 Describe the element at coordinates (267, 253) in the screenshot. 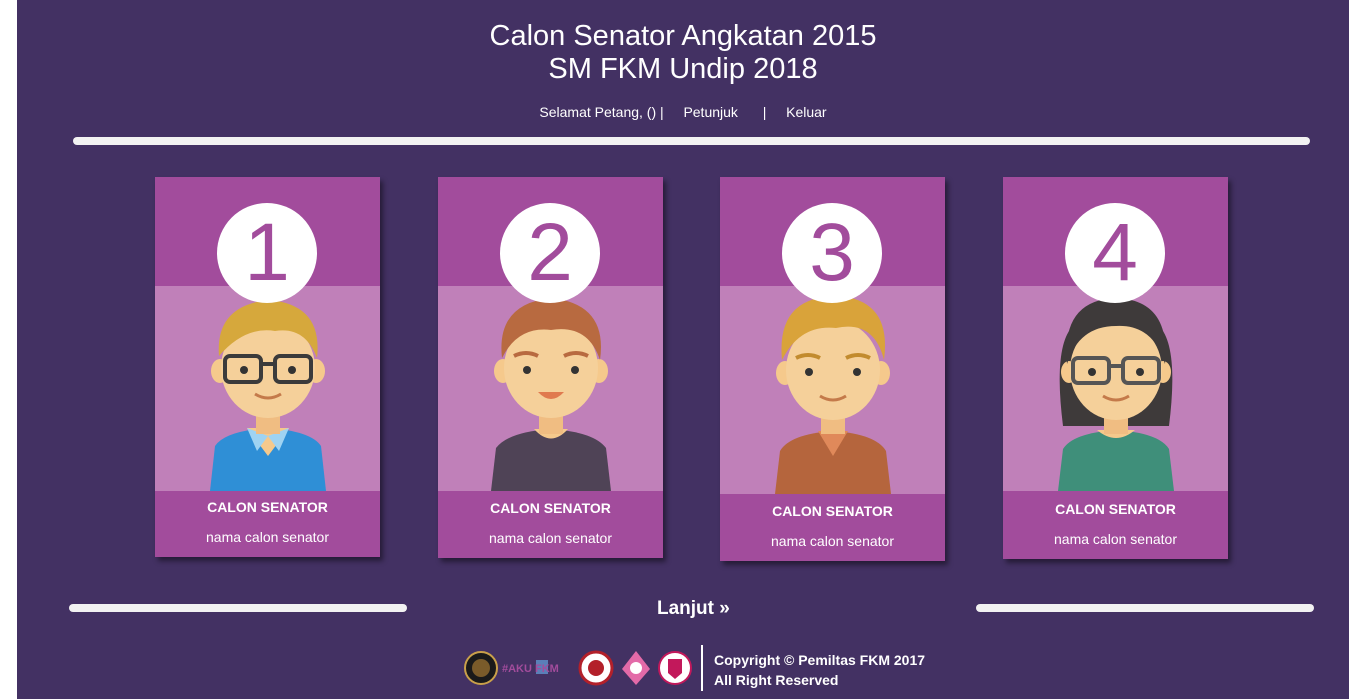

I see `candidate-number-badge: 1` at that location.